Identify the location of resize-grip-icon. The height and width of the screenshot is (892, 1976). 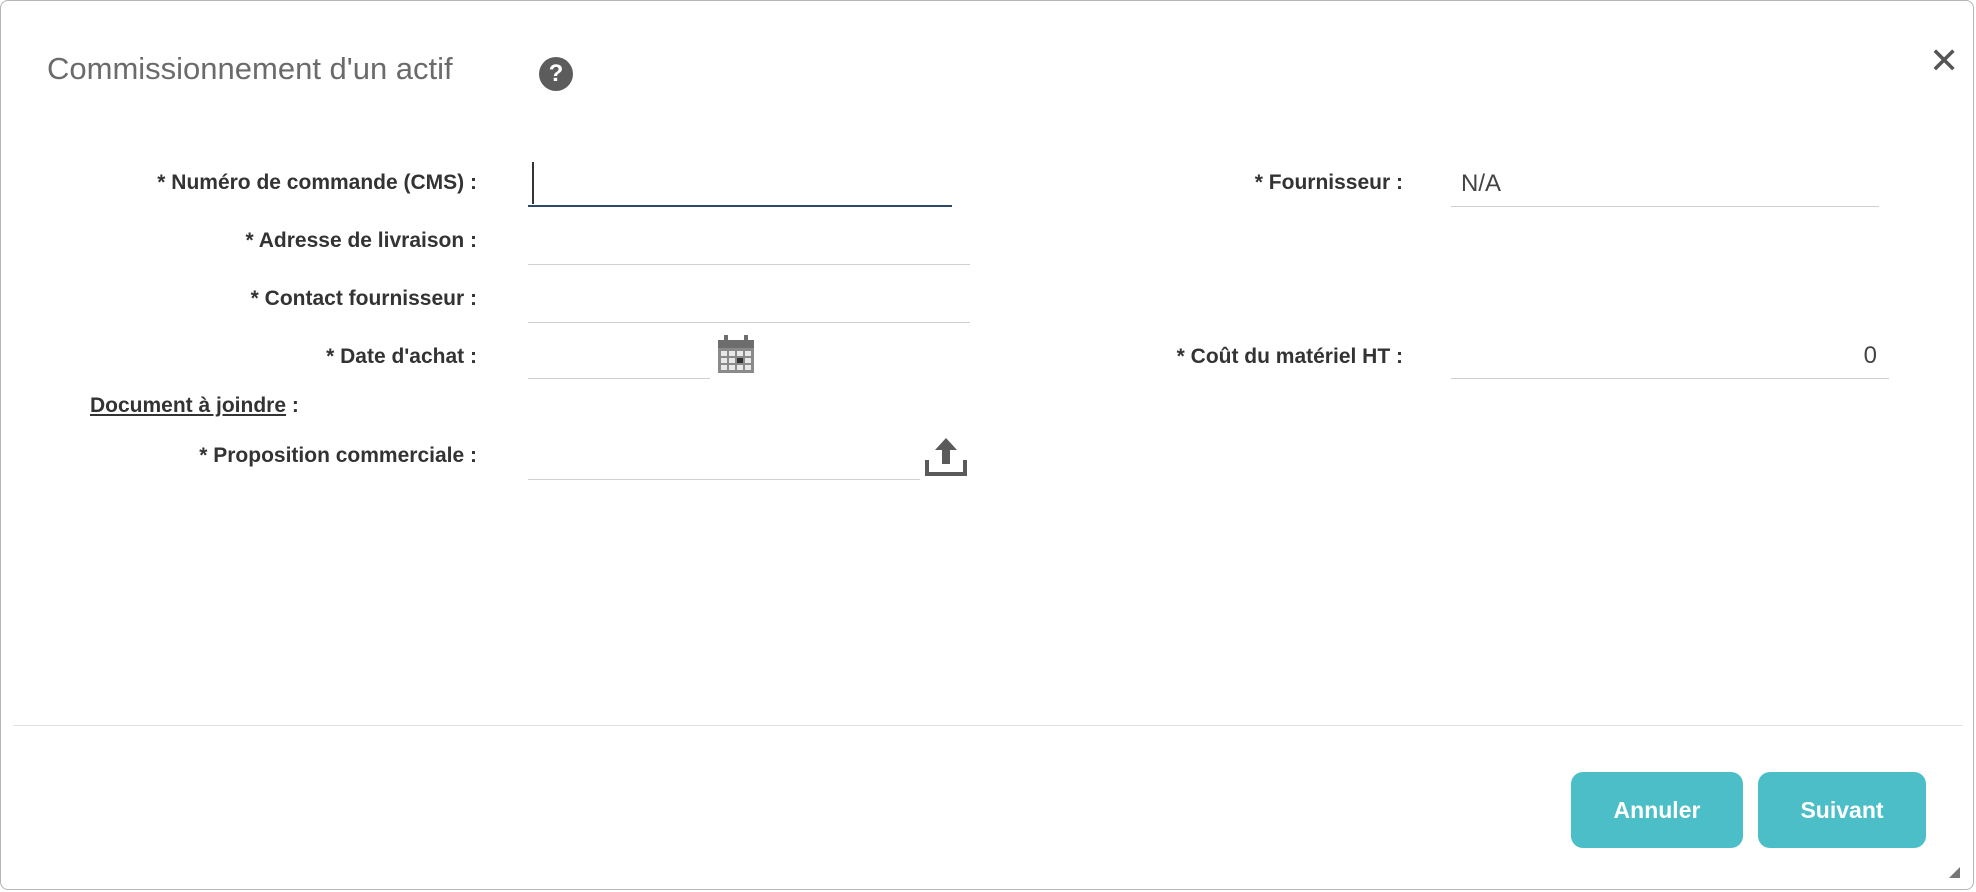
(1954, 872).